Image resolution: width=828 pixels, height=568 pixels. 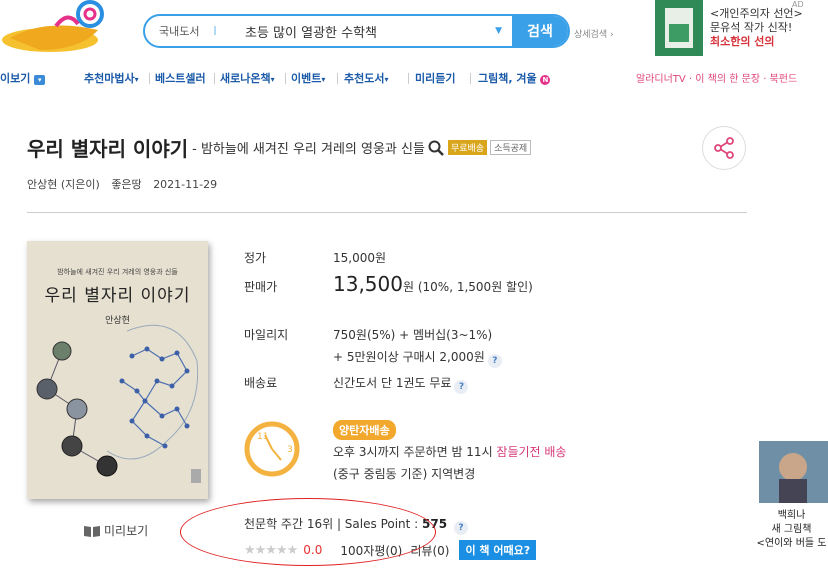 I want to click on aladin-logo, so click(x=56, y=29).